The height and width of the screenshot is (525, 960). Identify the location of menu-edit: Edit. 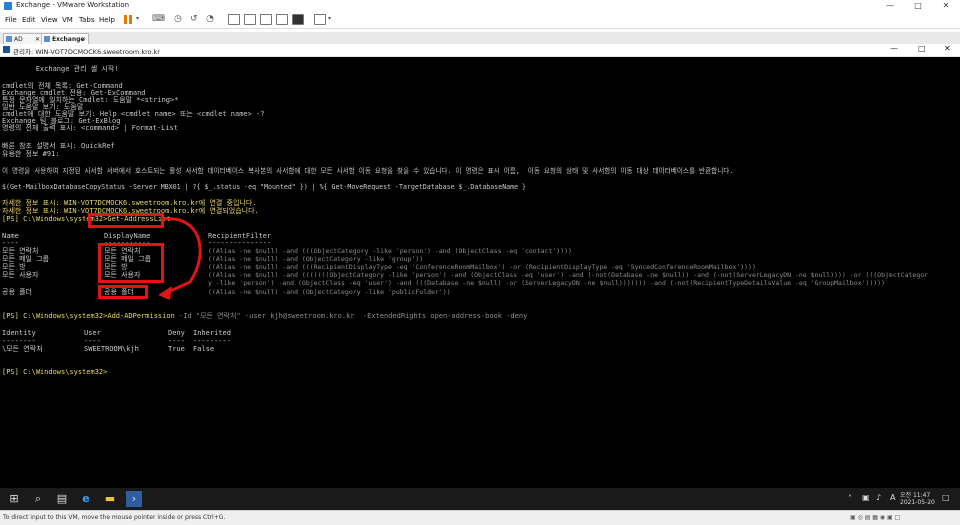
(29, 20).